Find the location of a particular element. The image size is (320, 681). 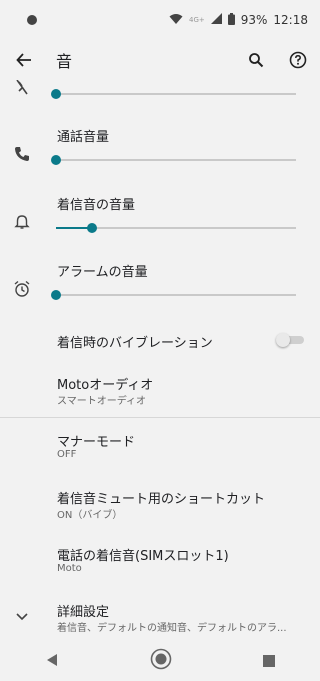

alarm-clock-icon is located at coordinates (22, 289).